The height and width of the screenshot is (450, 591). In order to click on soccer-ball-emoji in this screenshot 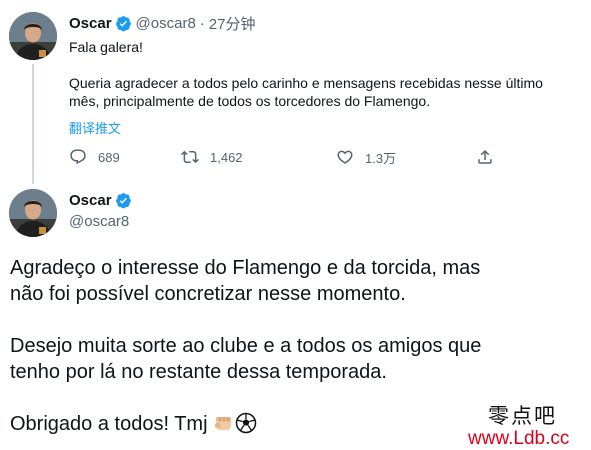, I will do `click(246, 426)`.